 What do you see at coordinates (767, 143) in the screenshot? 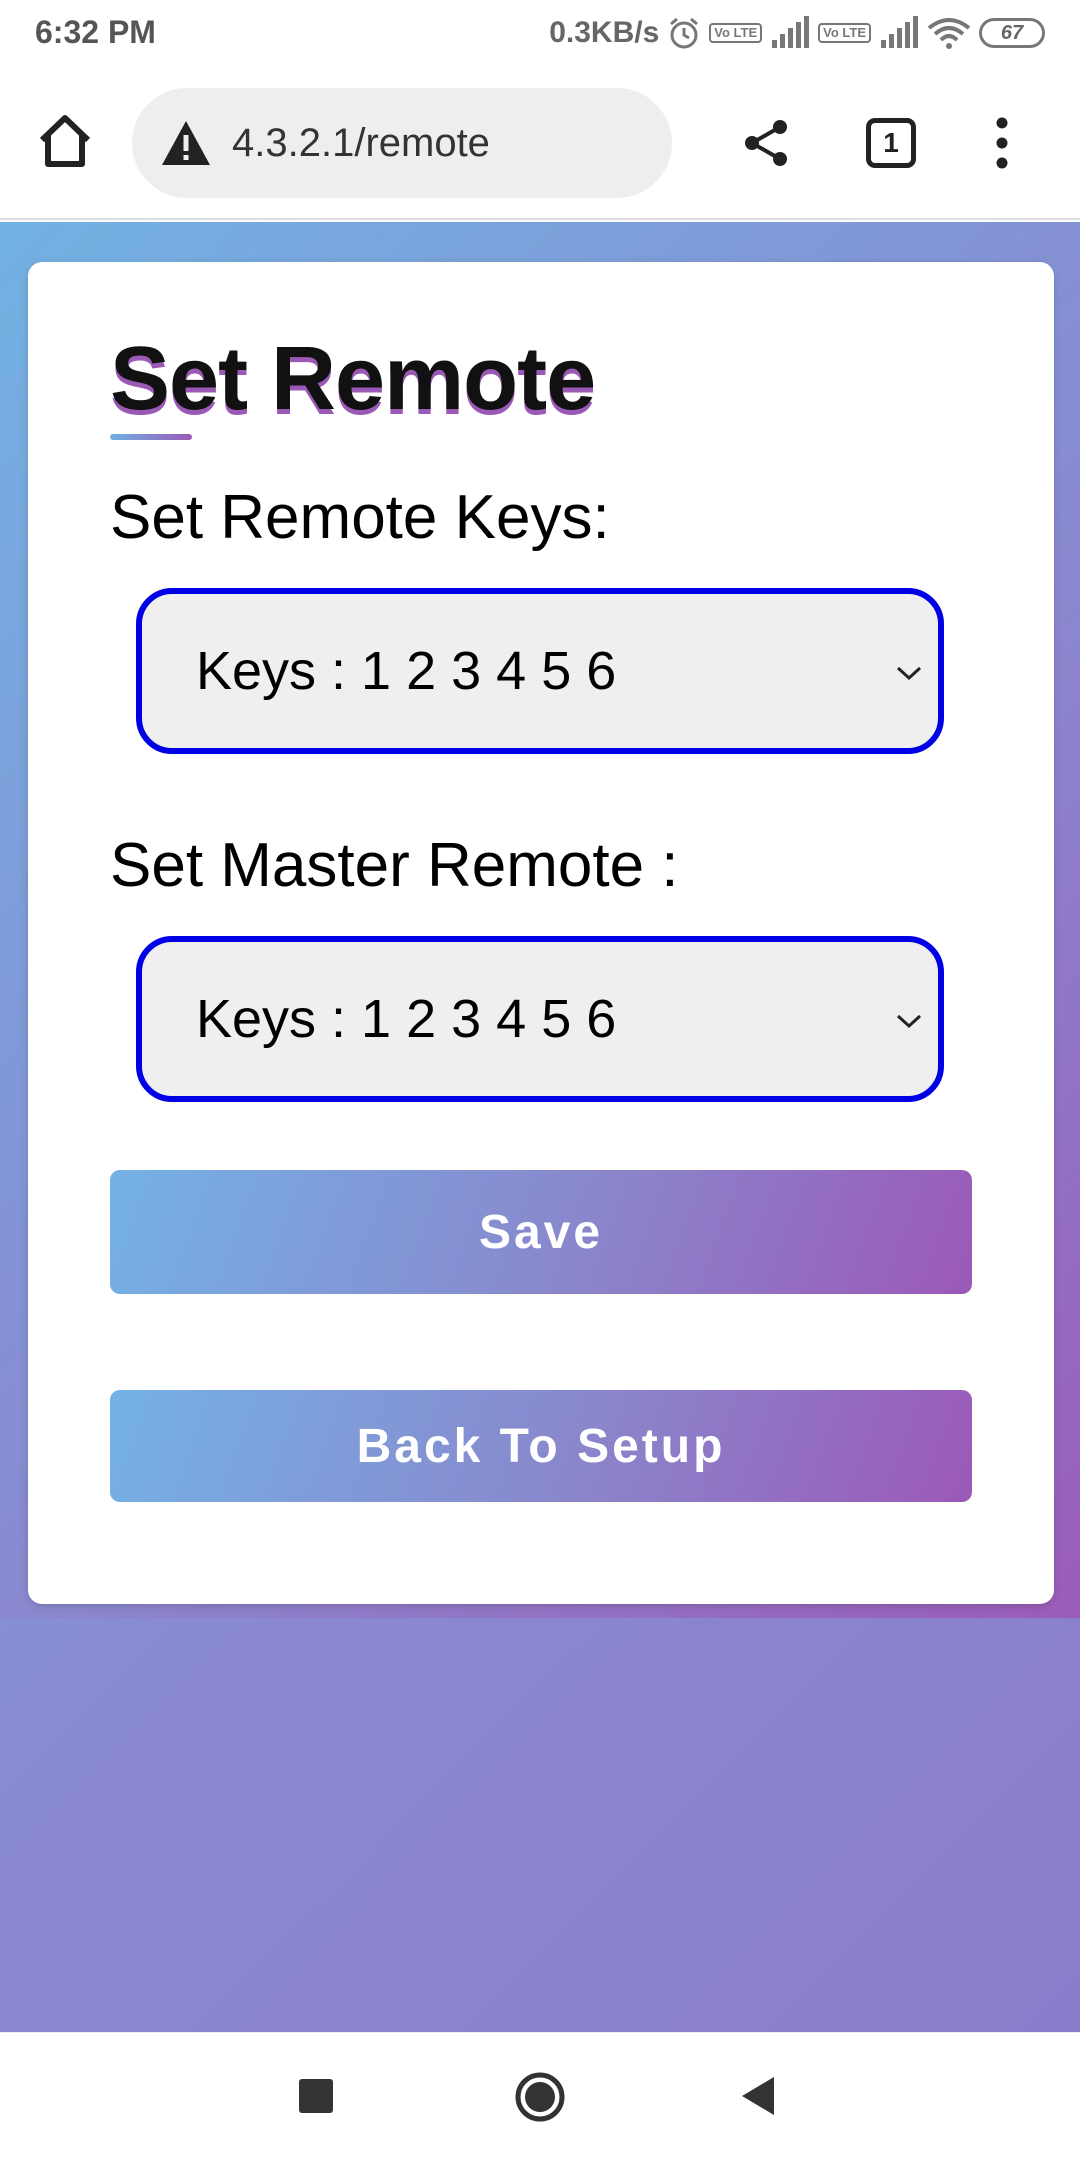
I see `share-icon` at bounding box center [767, 143].